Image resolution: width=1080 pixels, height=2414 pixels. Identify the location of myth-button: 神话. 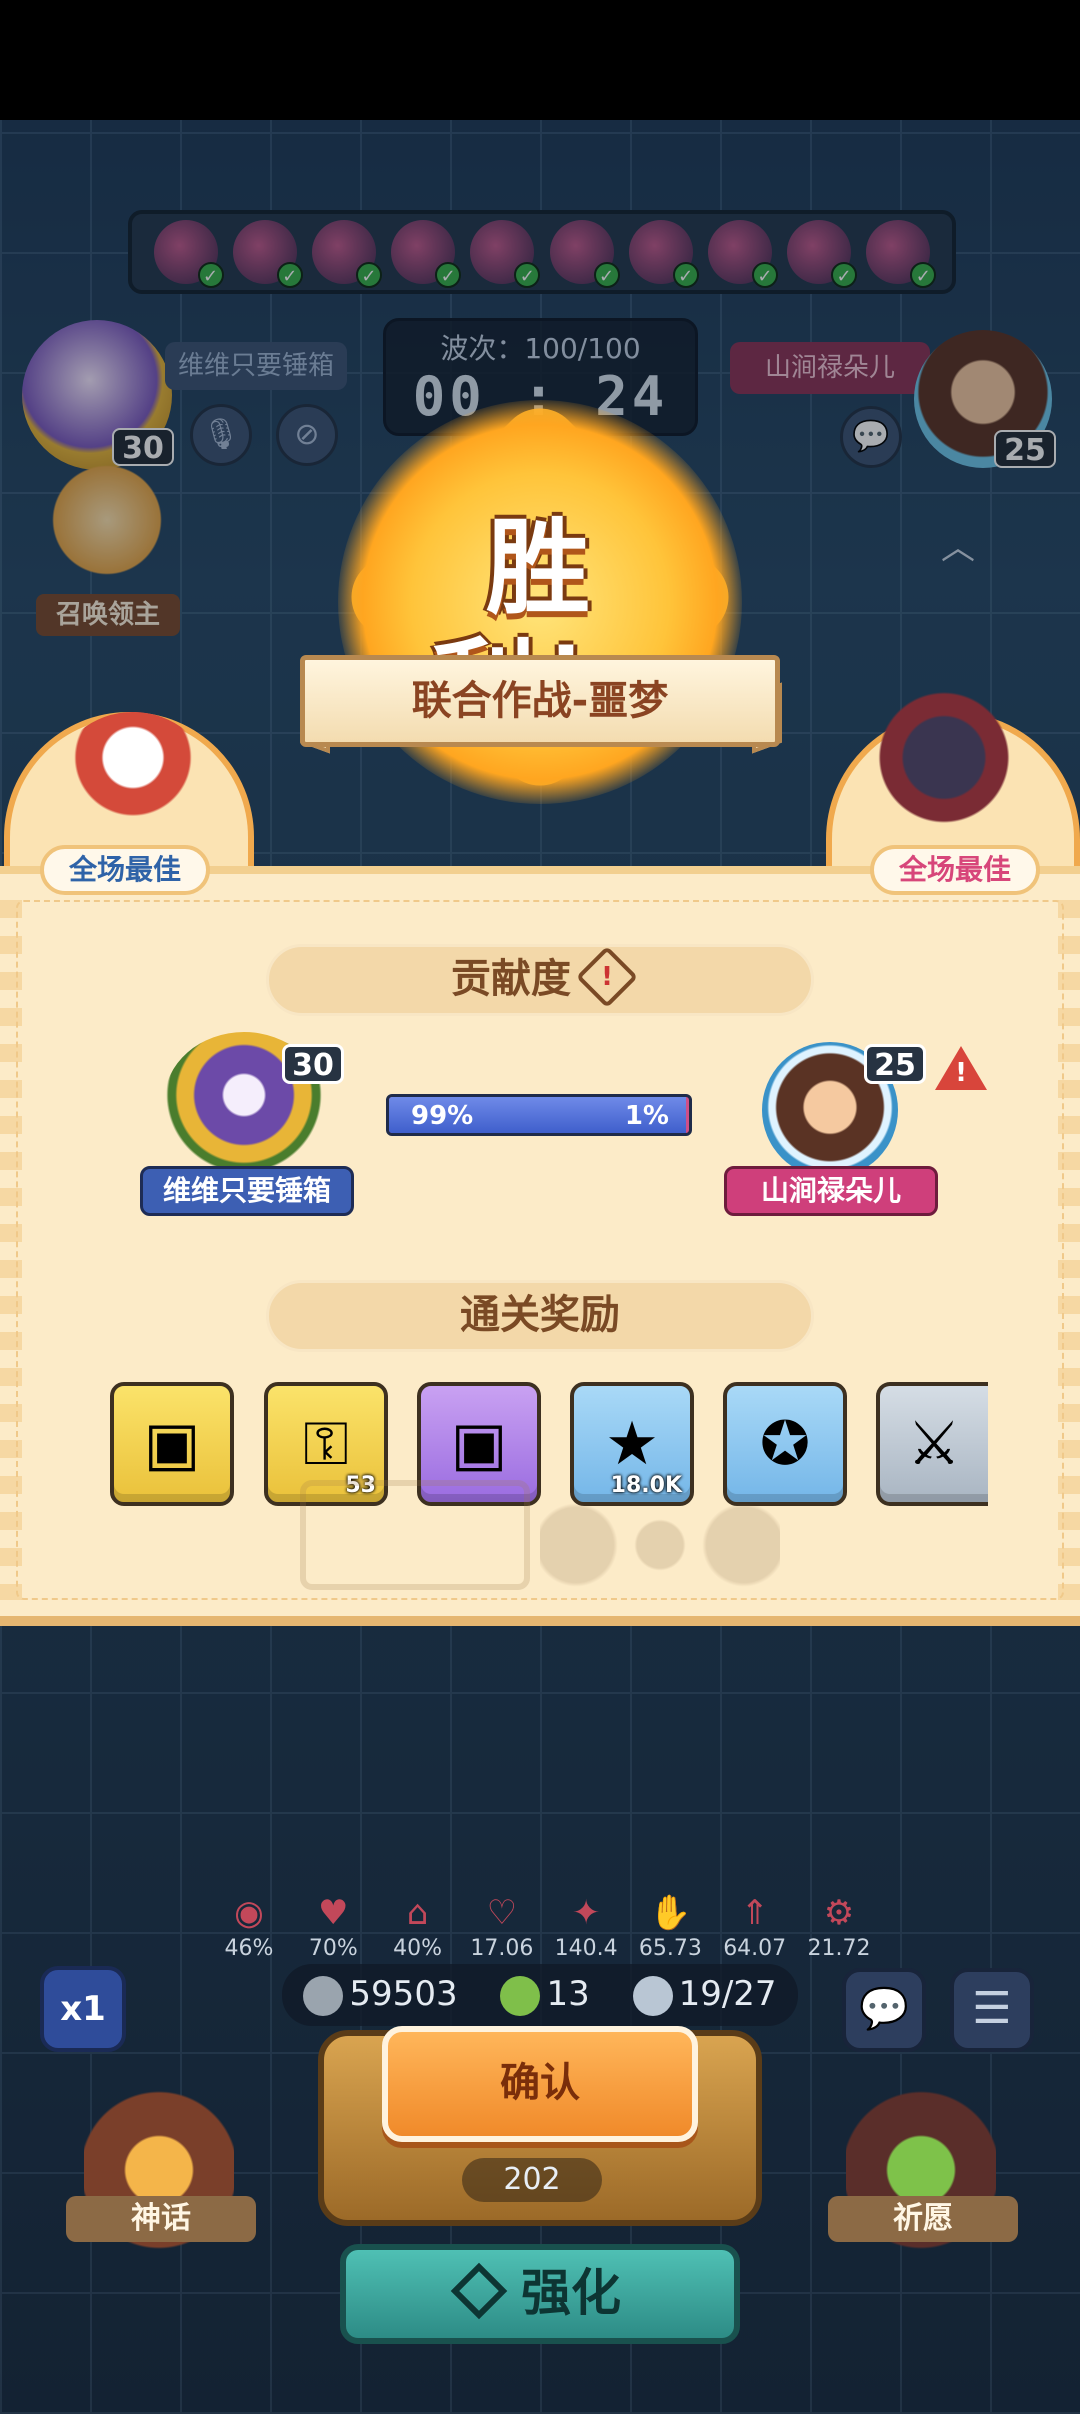
(161, 2219).